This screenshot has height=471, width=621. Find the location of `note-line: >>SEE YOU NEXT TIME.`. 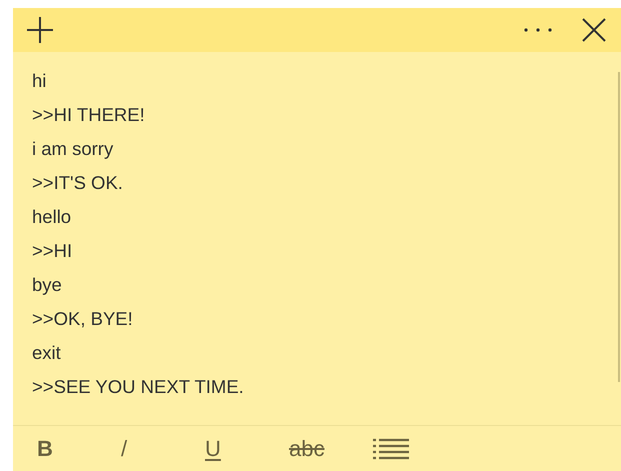

note-line: >>SEE YOU NEXT TIME. is located at coordinates (138, 387).